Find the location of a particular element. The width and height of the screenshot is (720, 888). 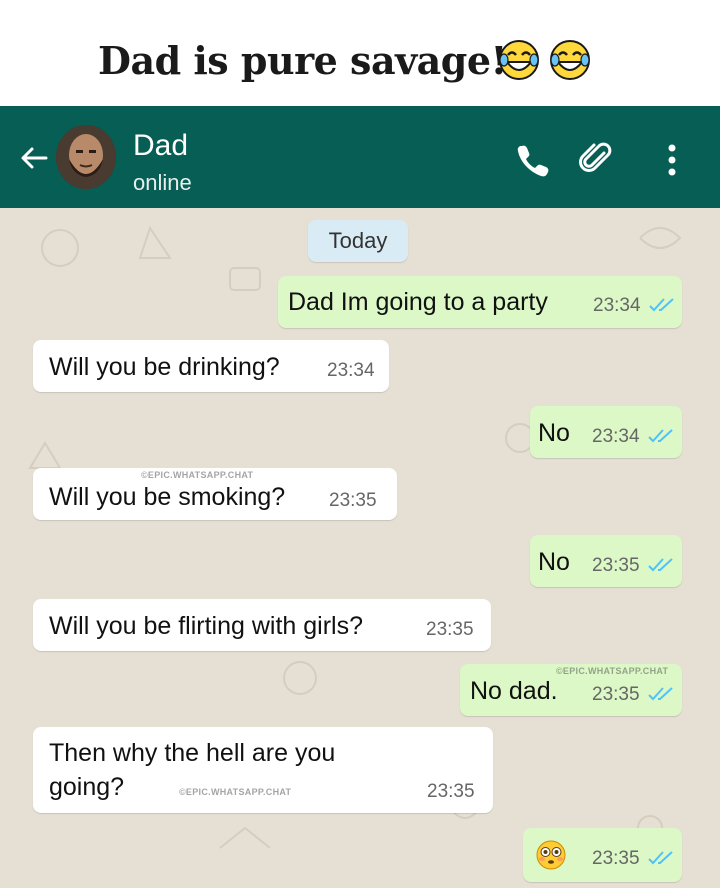

back-arrow-icon is located at coordinates (34, 158).